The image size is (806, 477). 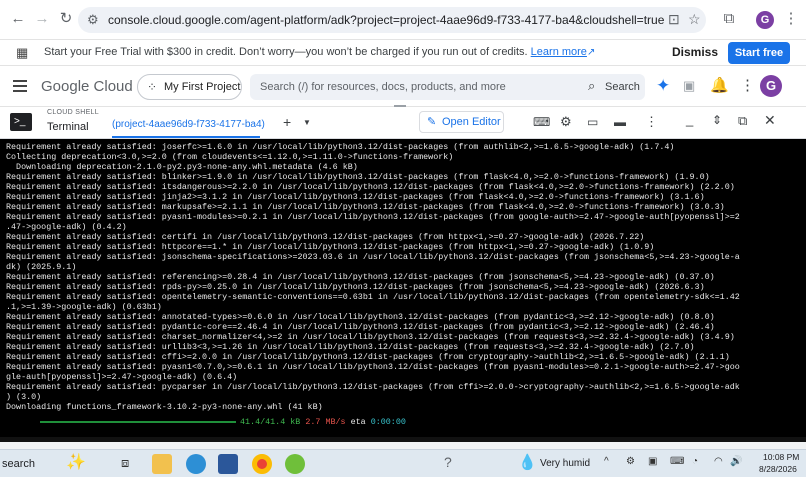 What do you see at coordinates (689, 119) in the screenshot?
I see `minimize-icon: _` at bounding box center [689, 119].